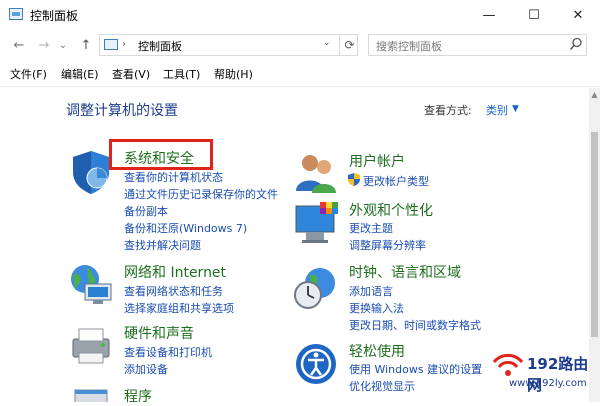  I want to click on address-dropdown-icon: ⌄, so click(327, 43).